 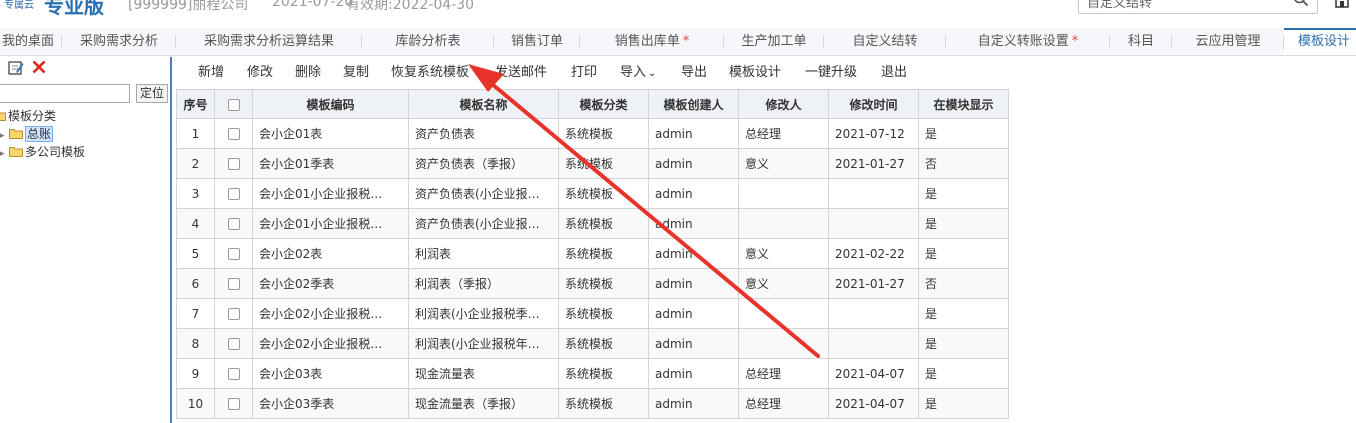 What do you see at coordinates (1320, 41) in the screenshot?
I see `tab-template-design: 模板设计` at bounding box center [1320, 41].